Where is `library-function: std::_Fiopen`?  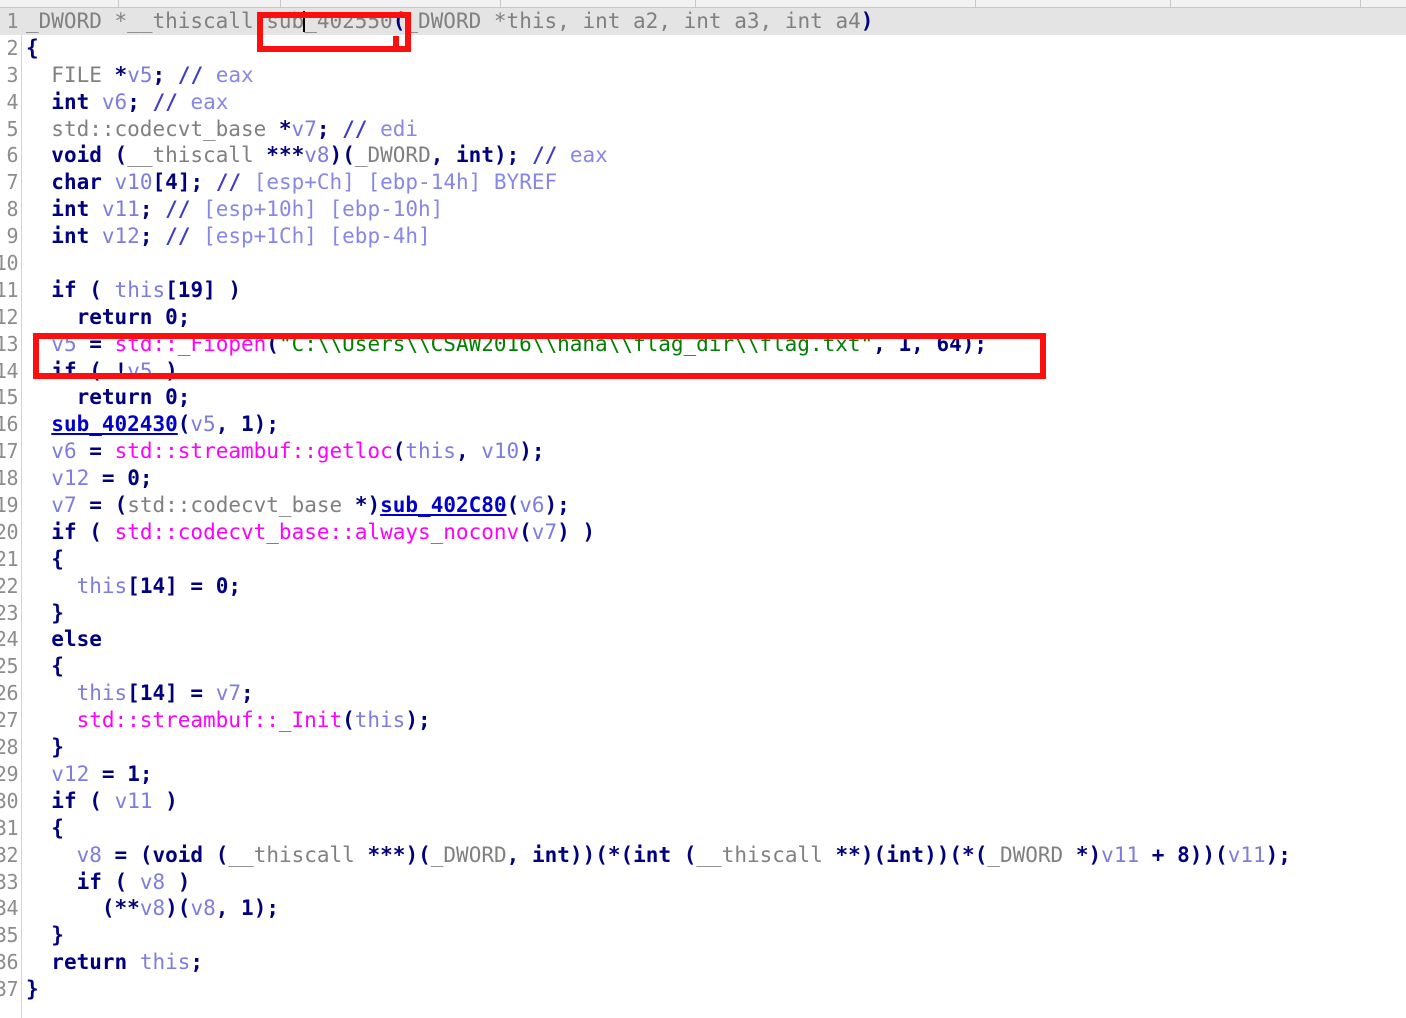 library-function: std::_Fiopen is located at coordinates (191, 344).